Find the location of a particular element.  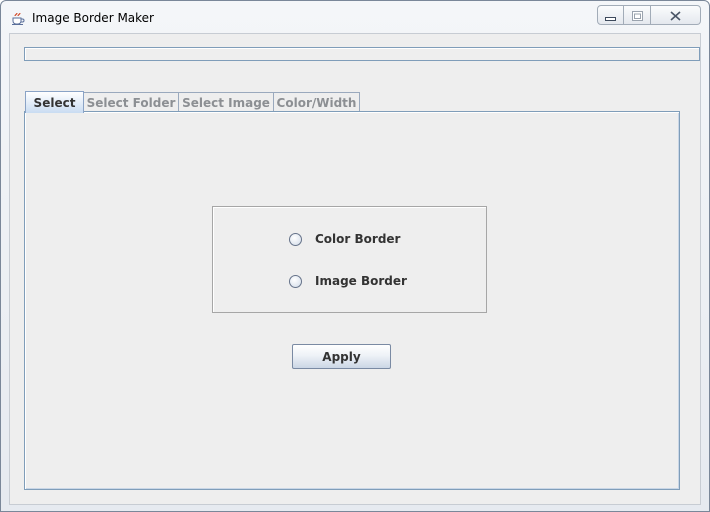

window-title: Image Border Maker is located at coordinates (93, 18).